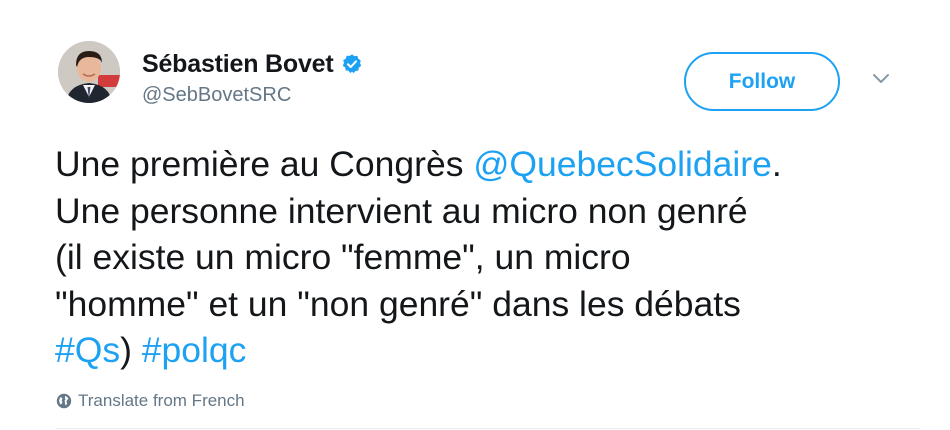  I want to click on tweet-line-3: (il existe un micro "femme", un micro, so click(343, 257).